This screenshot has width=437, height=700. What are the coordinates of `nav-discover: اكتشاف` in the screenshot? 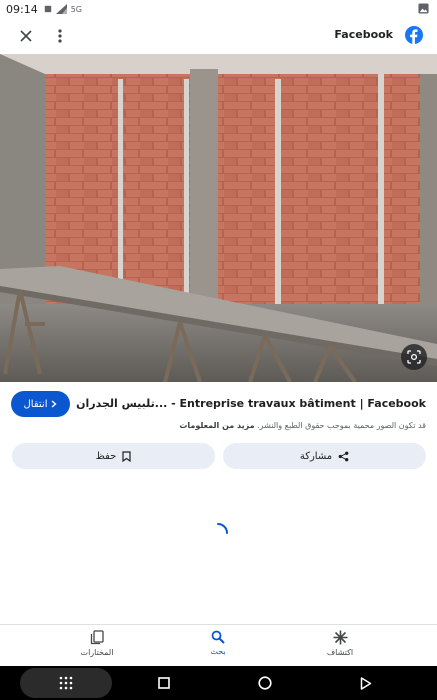 It's located at (340, 643).